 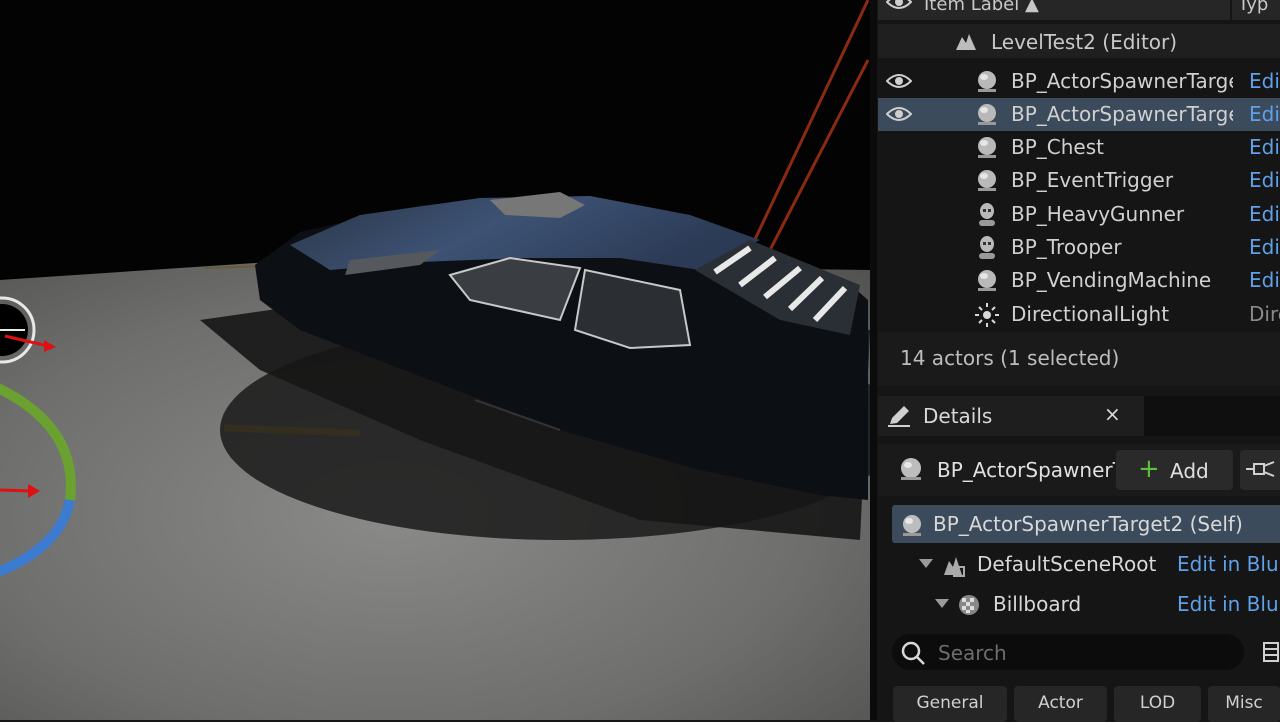 I want to click on actor-name-field: BP_ActorSpawnerTarget2, so click(x=1026, y=470).